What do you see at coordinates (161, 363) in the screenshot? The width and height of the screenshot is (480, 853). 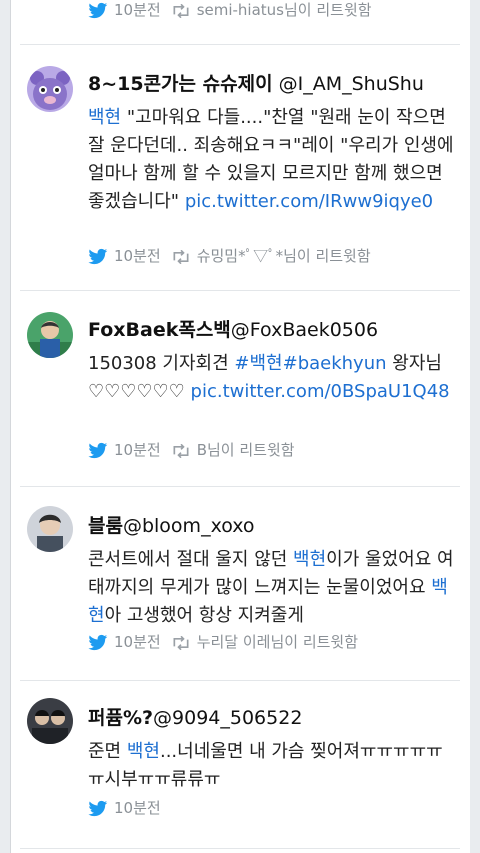 I see `tweet-text-part: 150308 기자회견` at bounding box center [161, 363].